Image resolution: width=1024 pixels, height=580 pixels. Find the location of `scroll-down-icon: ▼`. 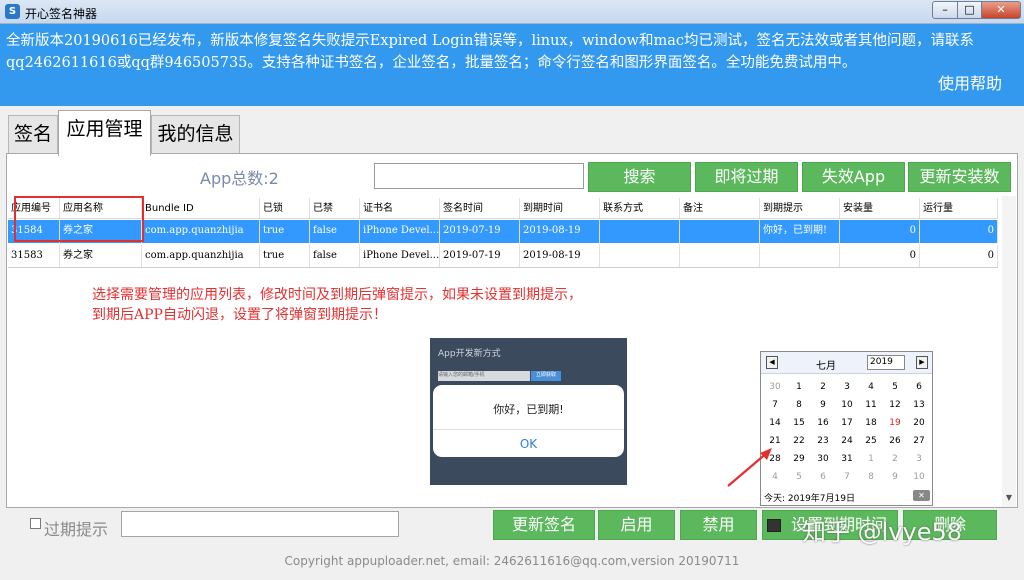

scroll-down-icon: ▼ is located at coordinates (1009, 498).